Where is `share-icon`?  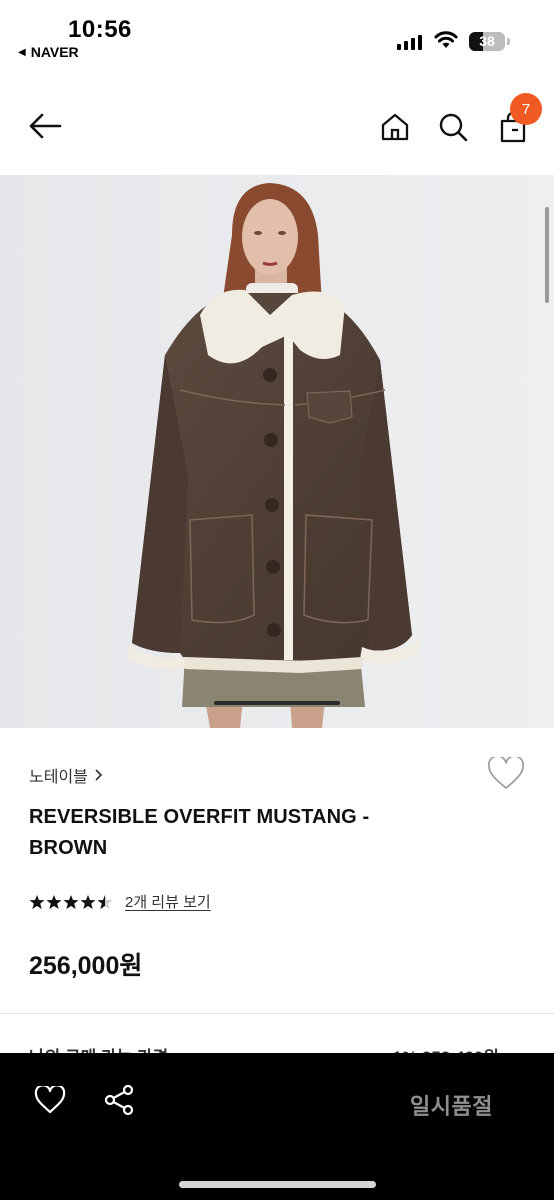 share-icon is located at coordinates (119, 1100).